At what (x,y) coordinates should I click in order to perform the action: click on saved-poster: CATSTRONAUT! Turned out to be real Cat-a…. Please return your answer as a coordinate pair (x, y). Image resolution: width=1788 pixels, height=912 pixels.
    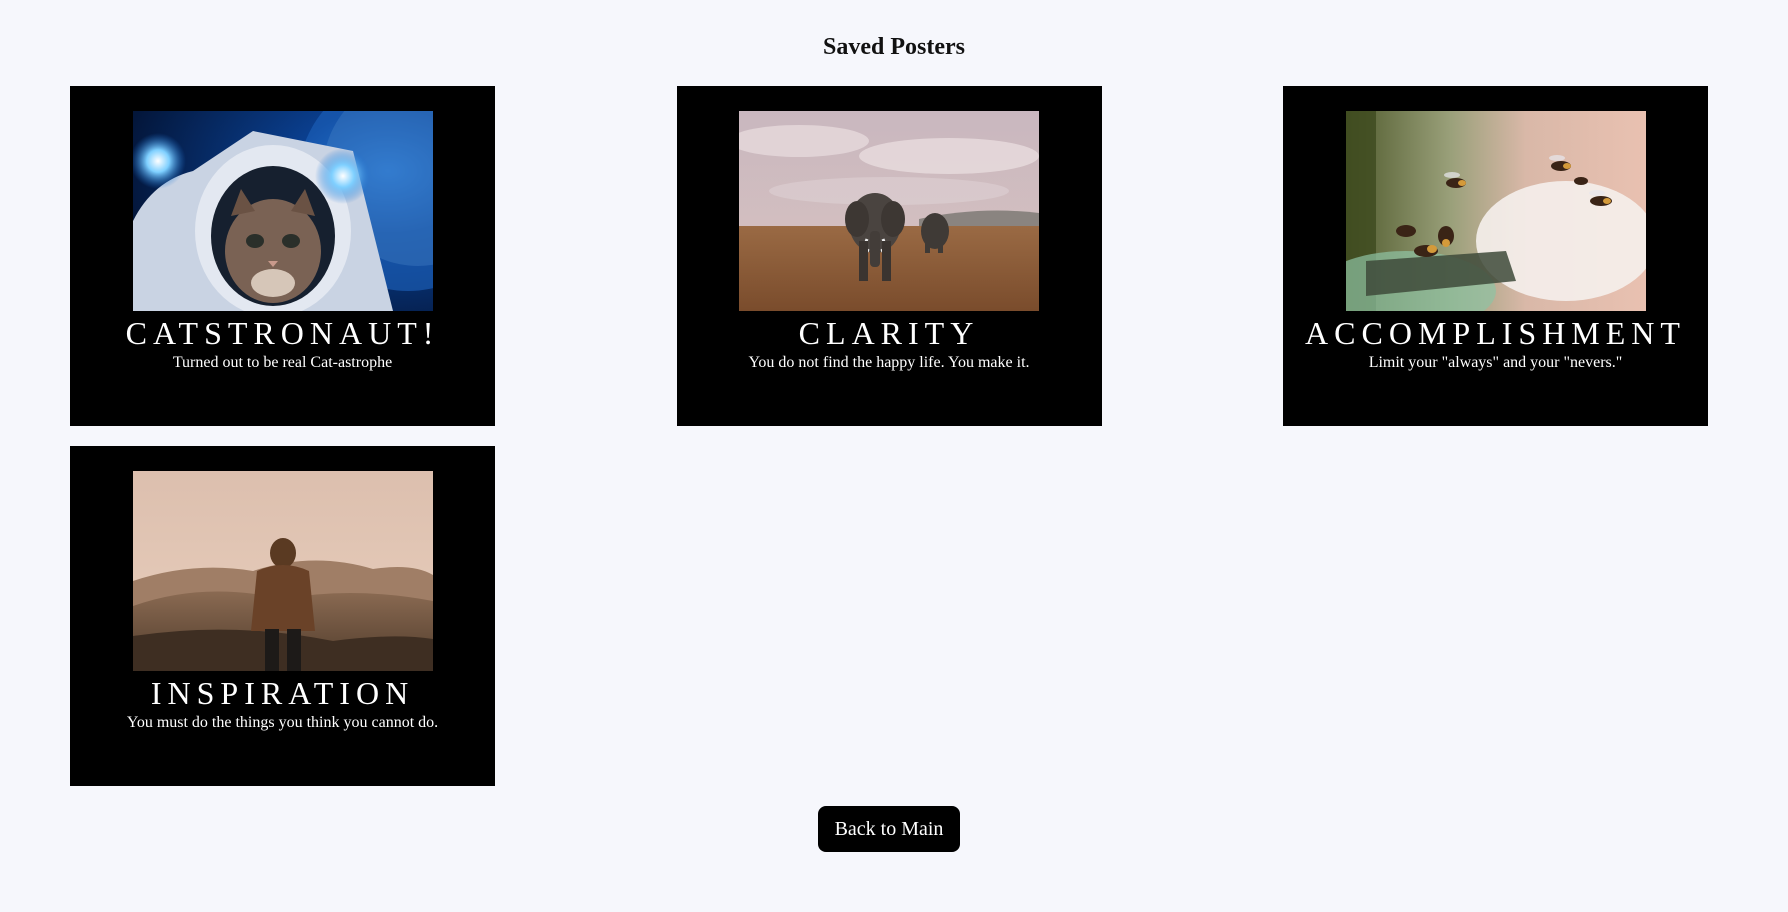
    Looking at the image, I should click on (282, 256).